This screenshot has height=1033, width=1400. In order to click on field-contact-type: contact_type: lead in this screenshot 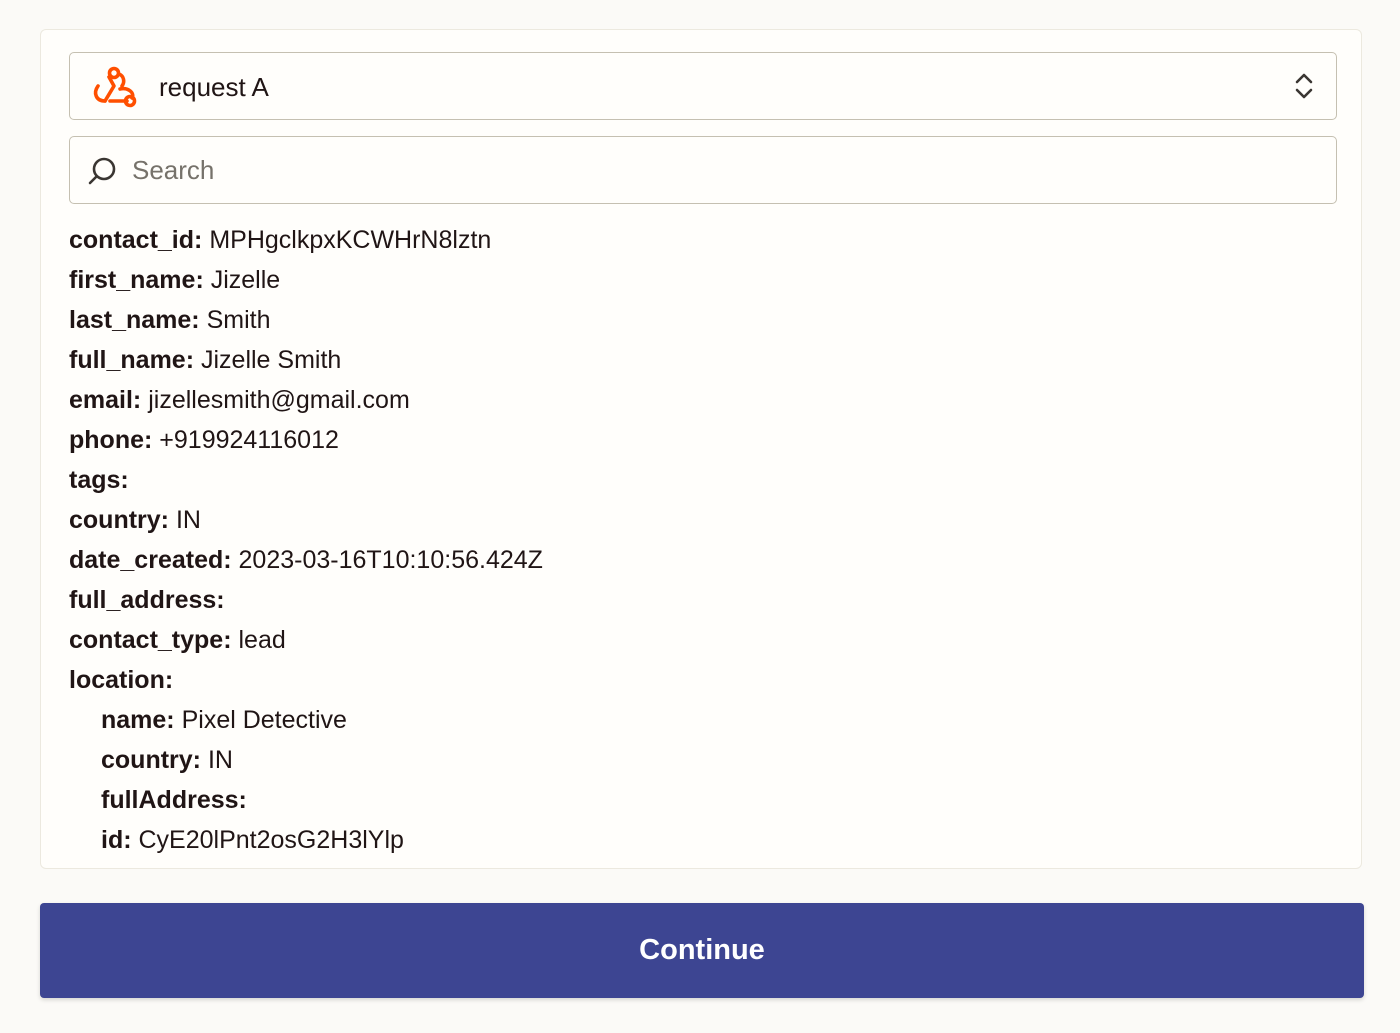, I will do `click(699, 640)`.